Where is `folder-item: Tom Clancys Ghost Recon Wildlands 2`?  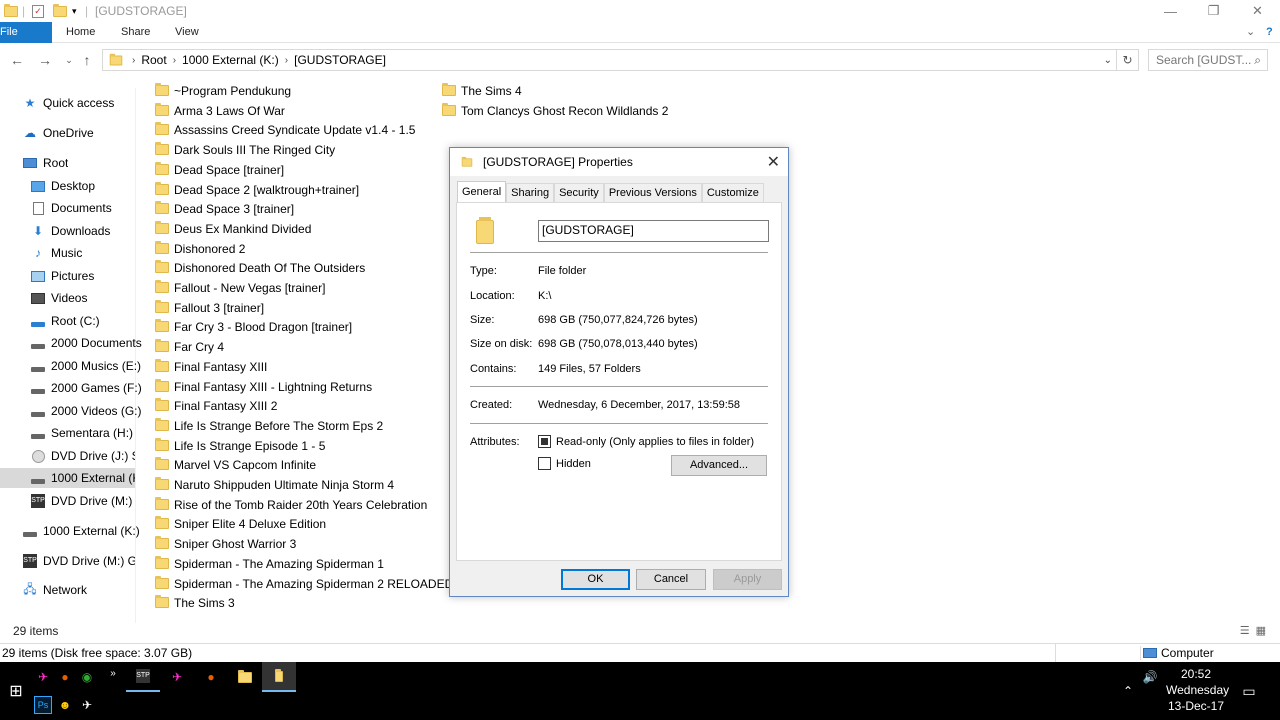
folder-item: Tom Clancys Ghost Recon Wildlands 2 is located at coordinates (555, 110).